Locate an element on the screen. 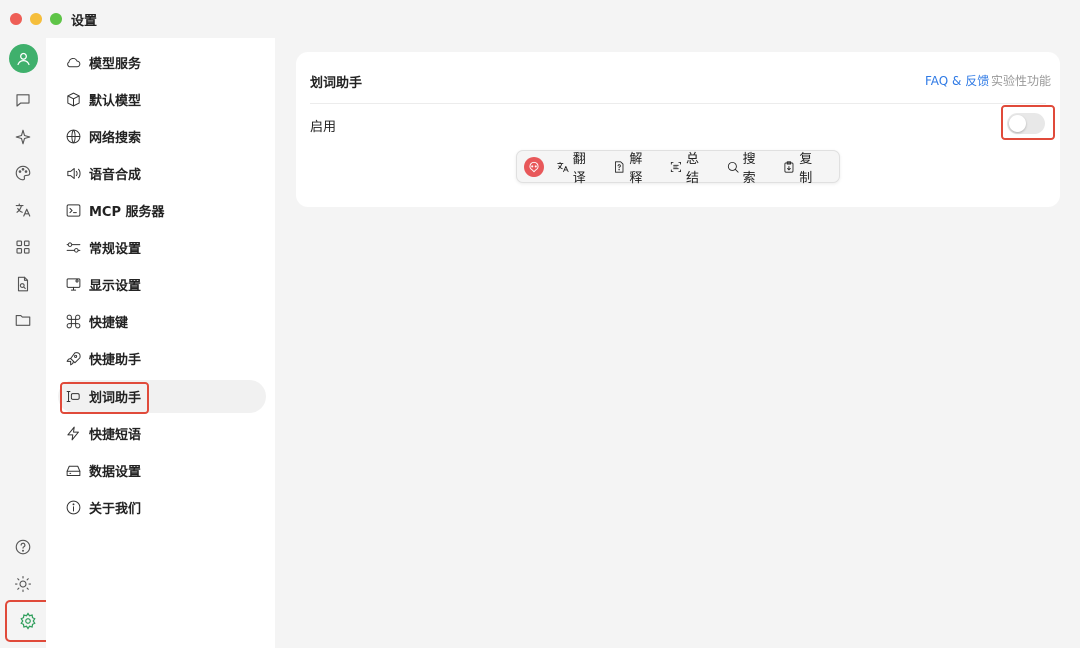 The height and width of the screenshot is (648, 1080). sidebar-item-data: 数据设置 is located at coordinates (162, 470).